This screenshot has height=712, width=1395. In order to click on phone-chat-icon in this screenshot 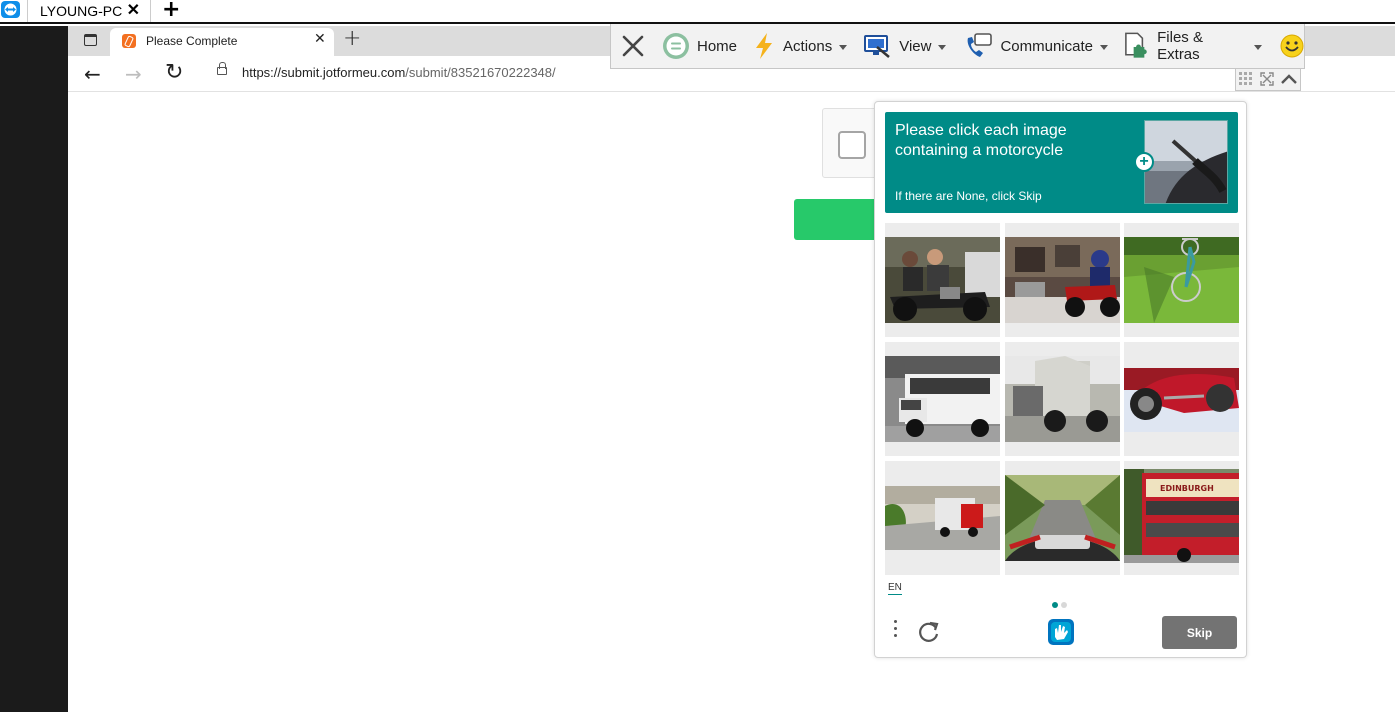, I will do `click(980, 45)`.